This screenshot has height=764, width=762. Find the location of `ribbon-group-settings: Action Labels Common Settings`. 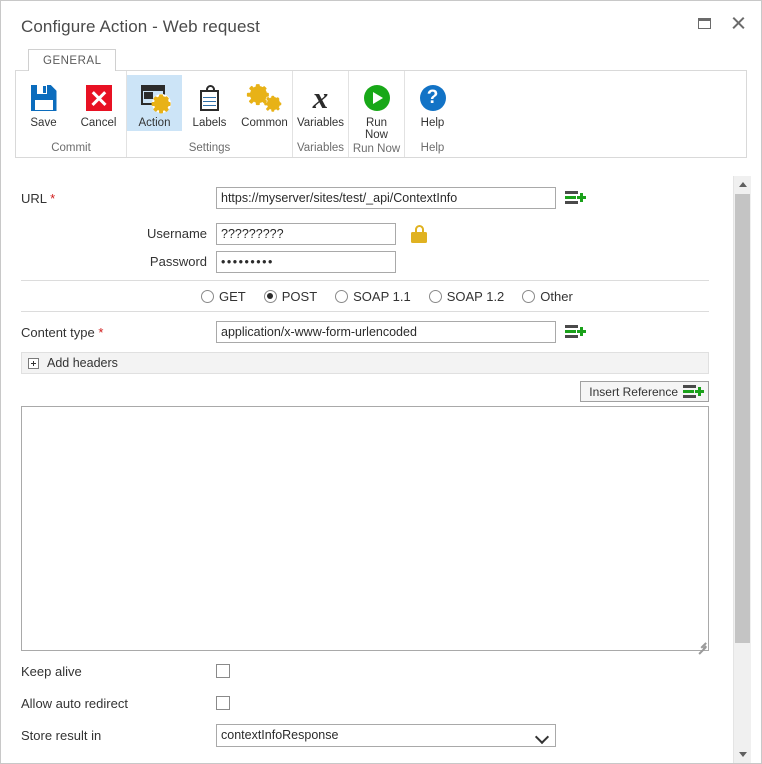

ribbon-group-settings: Action Labels Common Settings is located at coordinates (210, 114).